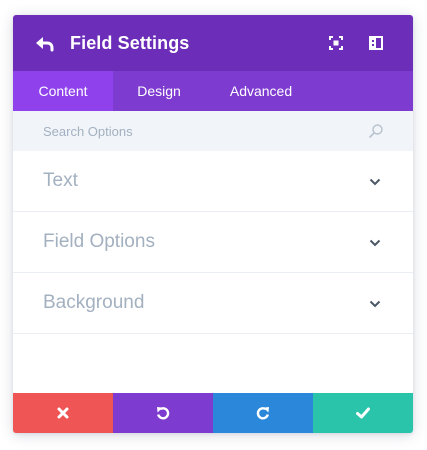 The height and width of the screenshot is (450, 427). I want to click on section-background-label: Background, so click(94, 302).